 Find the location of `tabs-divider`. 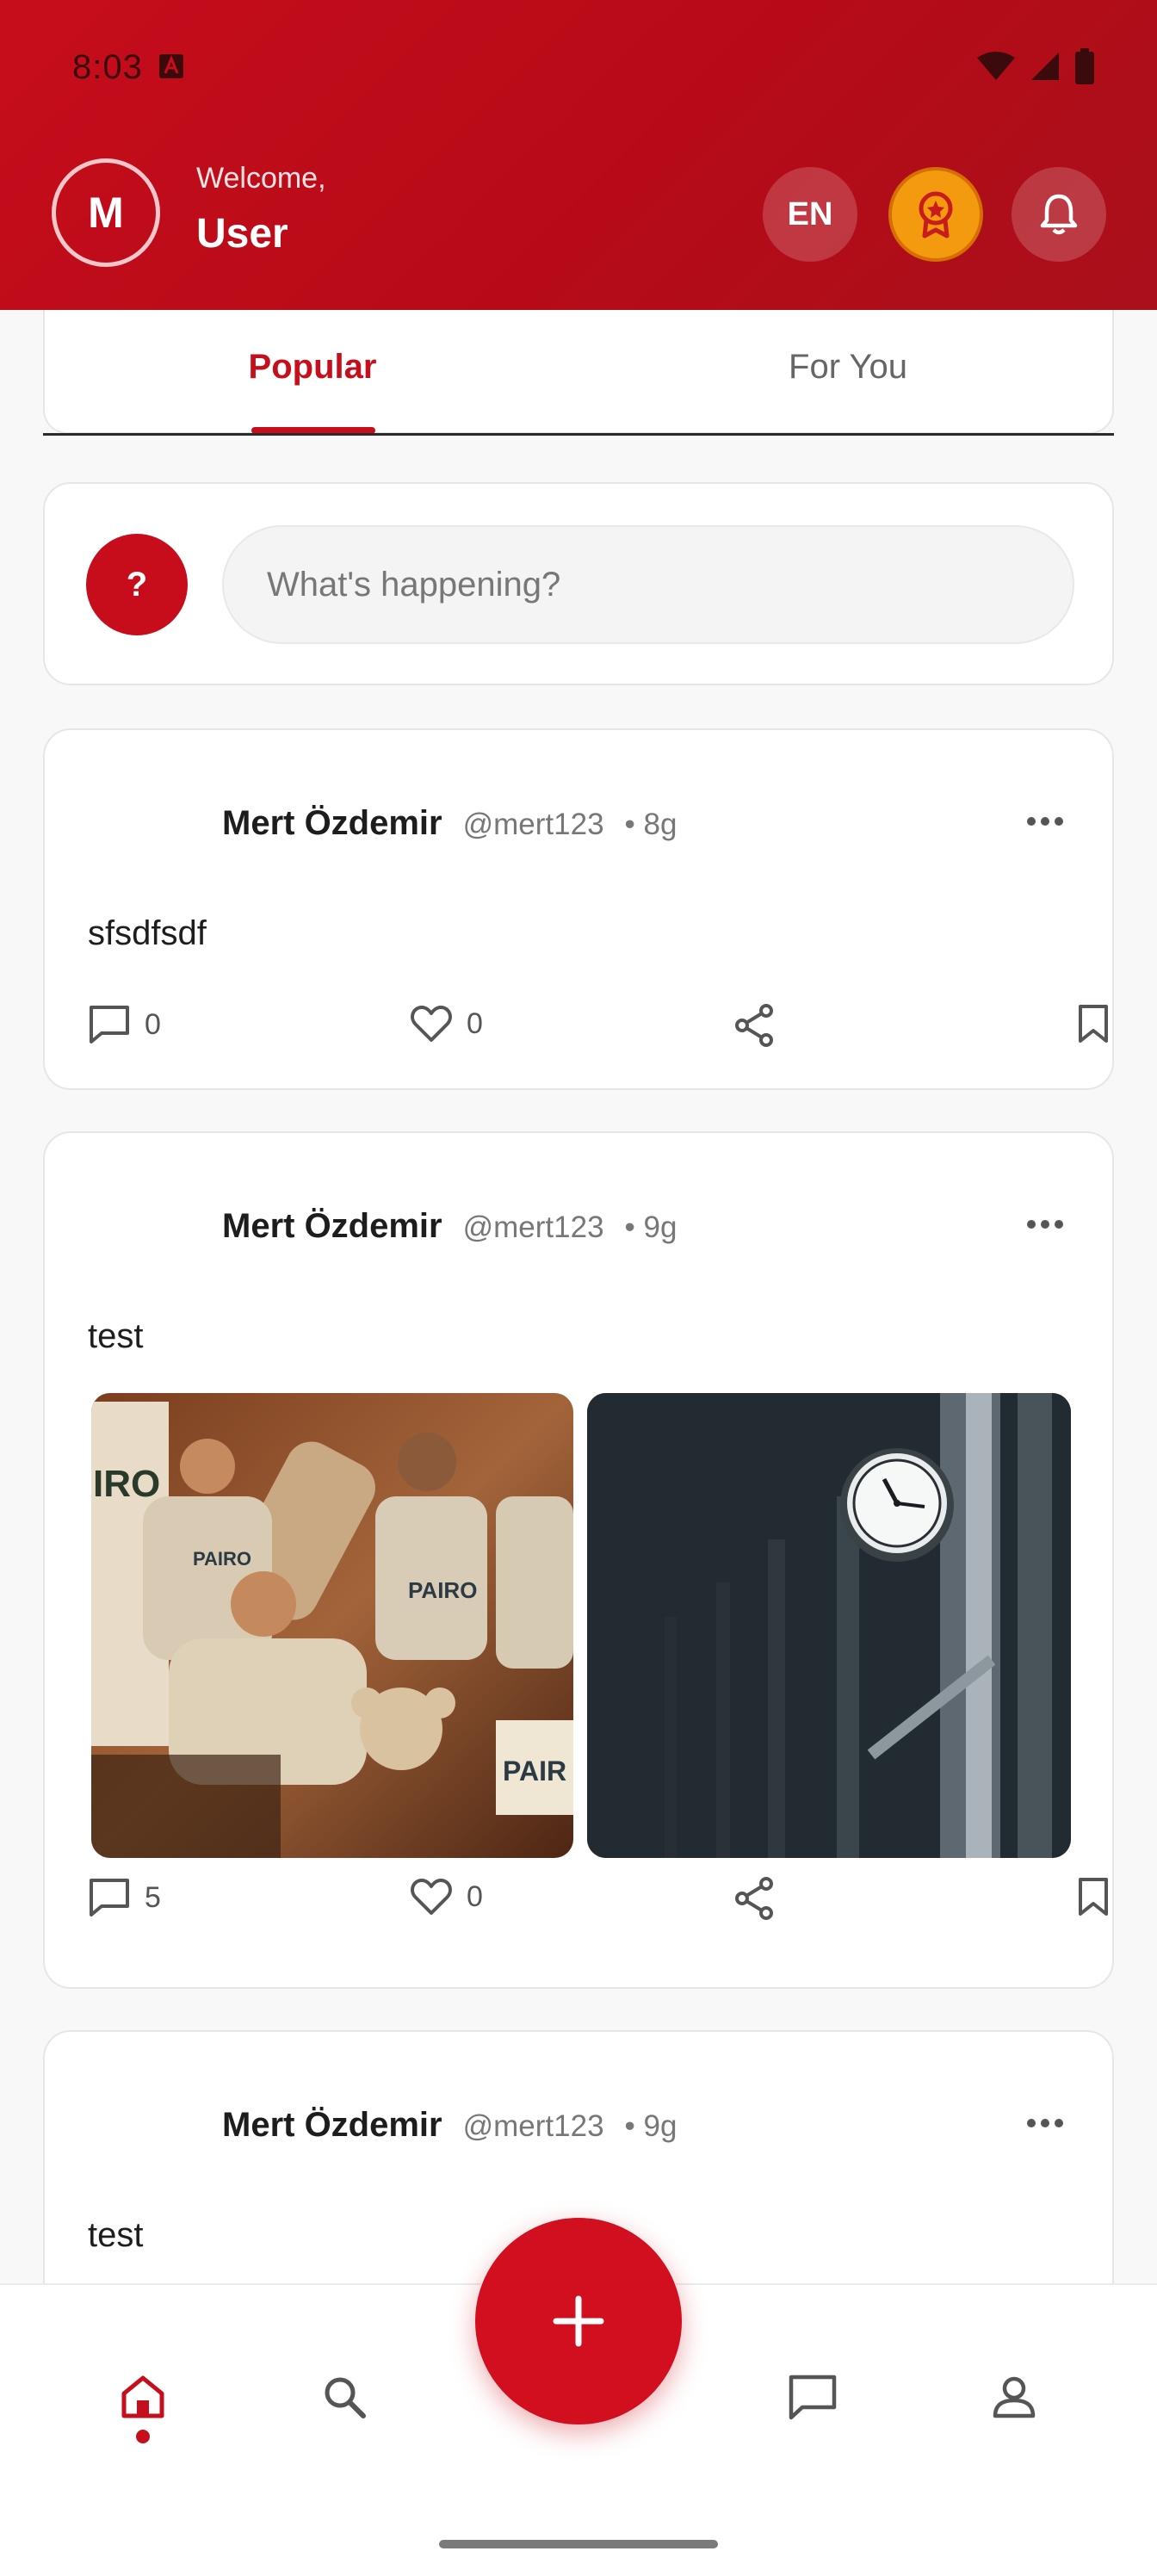

tabs-divider is located at coordinates (579, 434).